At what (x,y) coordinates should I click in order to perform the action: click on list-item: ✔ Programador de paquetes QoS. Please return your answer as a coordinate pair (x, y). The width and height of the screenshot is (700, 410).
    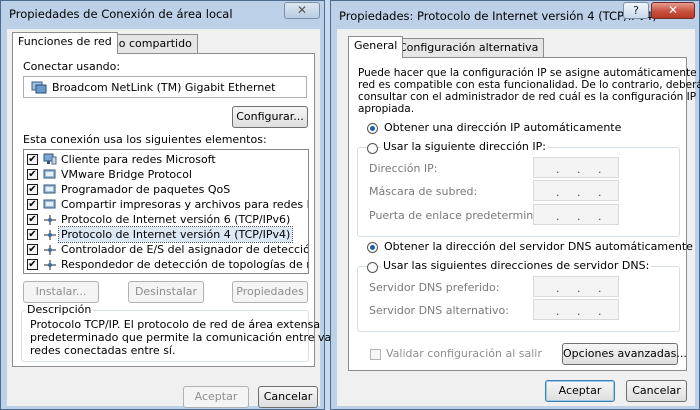
    Looking at the image, I should click on (166, 189).